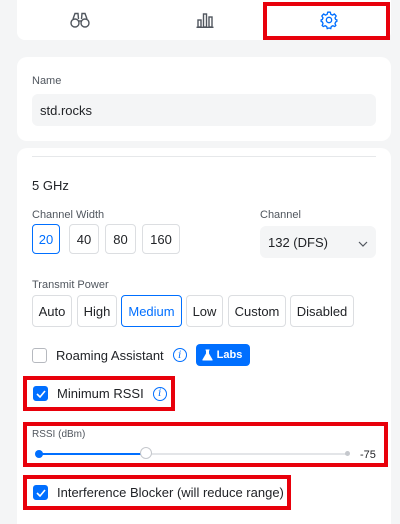 The height and width of the screenshot is (524, 400). Describe the element at coordinates (347, 453) in the screenshot. I see `rssi-slider-end` at that location.